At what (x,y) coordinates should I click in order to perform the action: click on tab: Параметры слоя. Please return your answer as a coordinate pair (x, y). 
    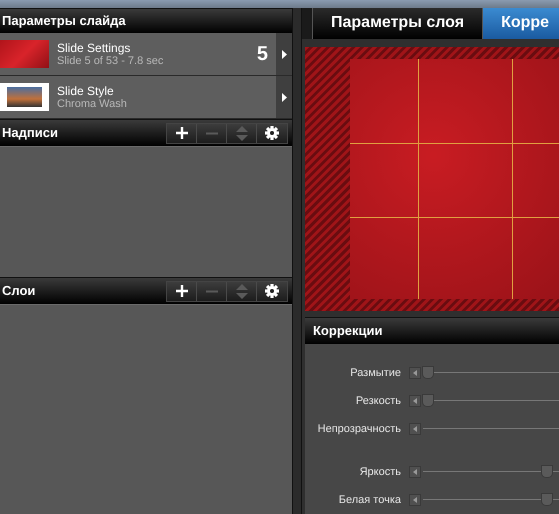
    Looking at the image, I should click on (398, 23).